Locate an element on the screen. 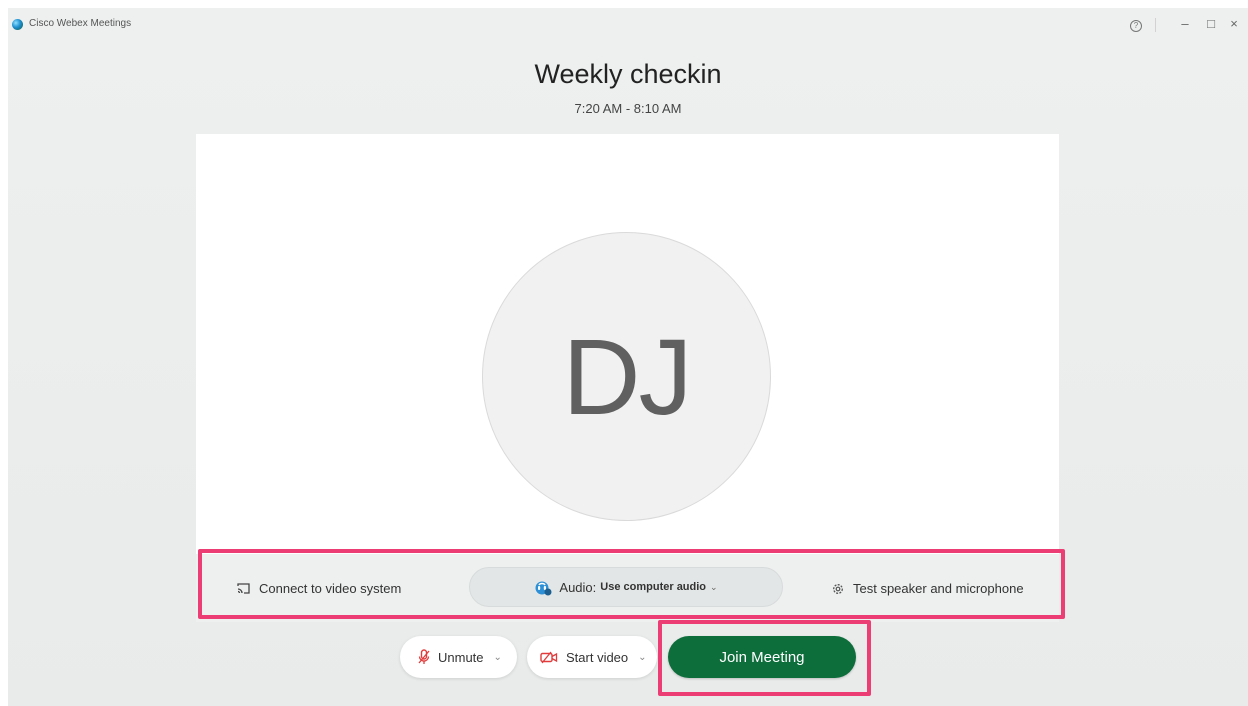  join-meeting-button: Join Meeting is located at coordinates (762, 657).